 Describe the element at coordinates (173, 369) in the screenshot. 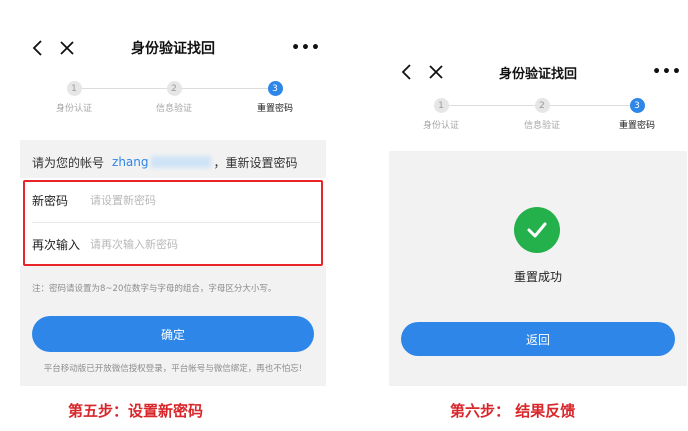

I see `footer-tip: 平台移动版已开放微信授权登录，平台帐号与微信绑定，再也不怕忘!` at that location.